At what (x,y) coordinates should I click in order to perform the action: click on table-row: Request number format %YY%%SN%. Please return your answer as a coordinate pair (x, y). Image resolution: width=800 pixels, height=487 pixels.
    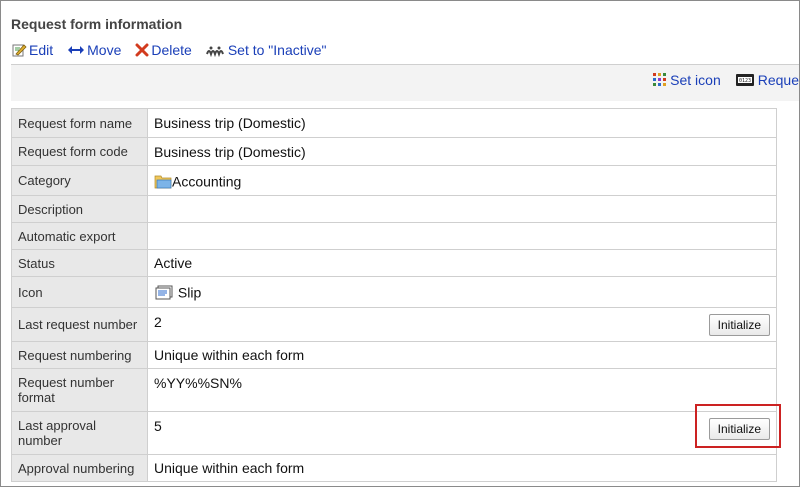
    Looking at the image, I should click on (394, 390).